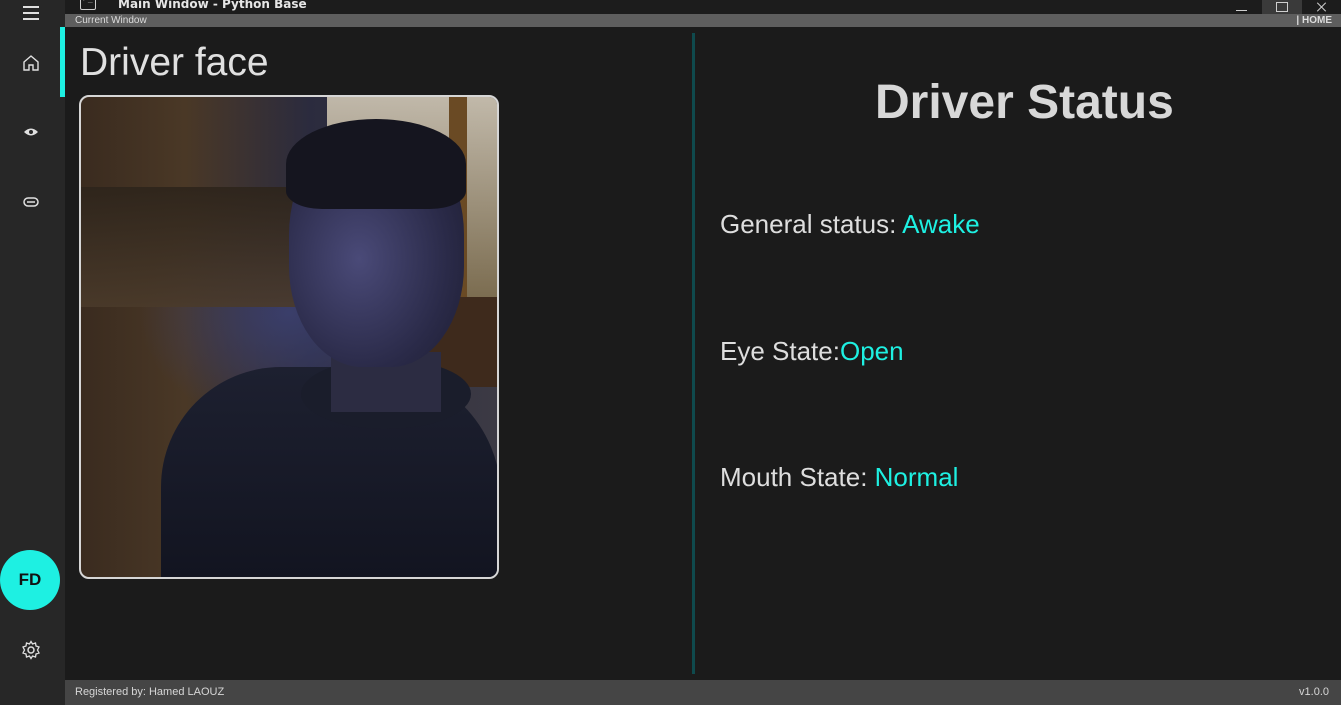  Describe the element at coordinates (780, 351) in the screenshot. I see `eye-state-label: Eye State:` at that location.